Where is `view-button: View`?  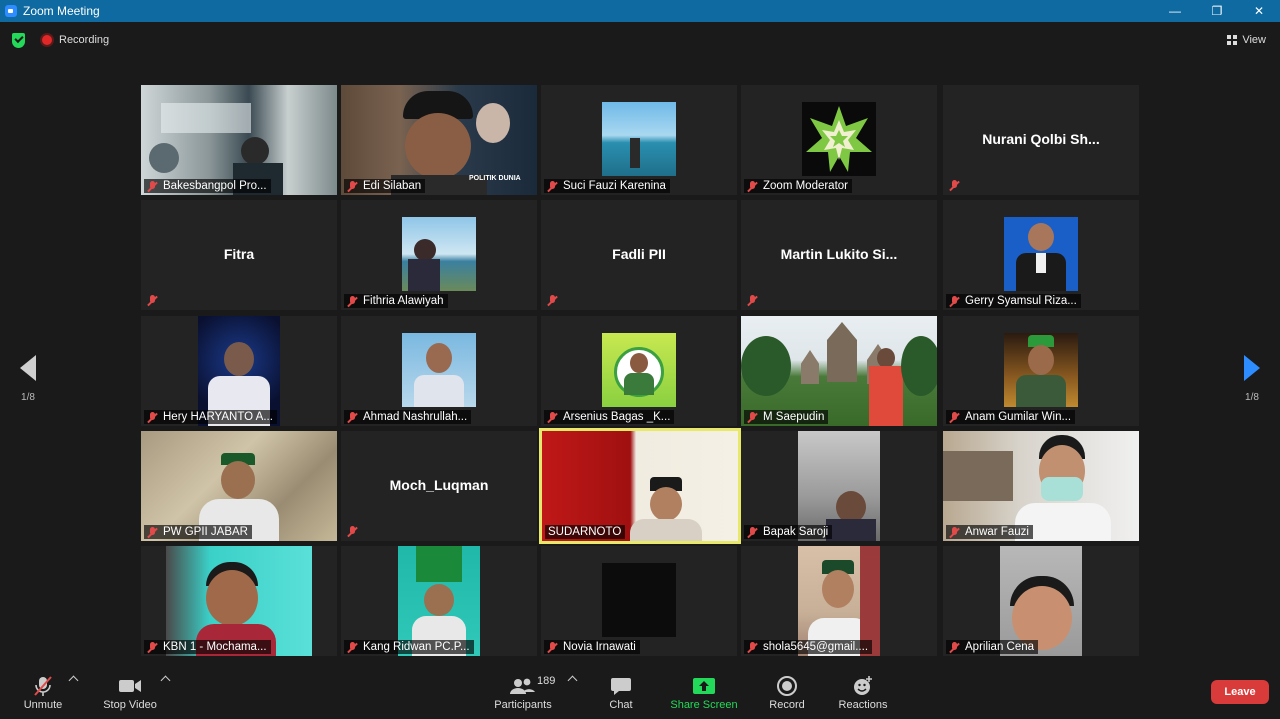 view-button: View is located at coordinates (1246, 40).